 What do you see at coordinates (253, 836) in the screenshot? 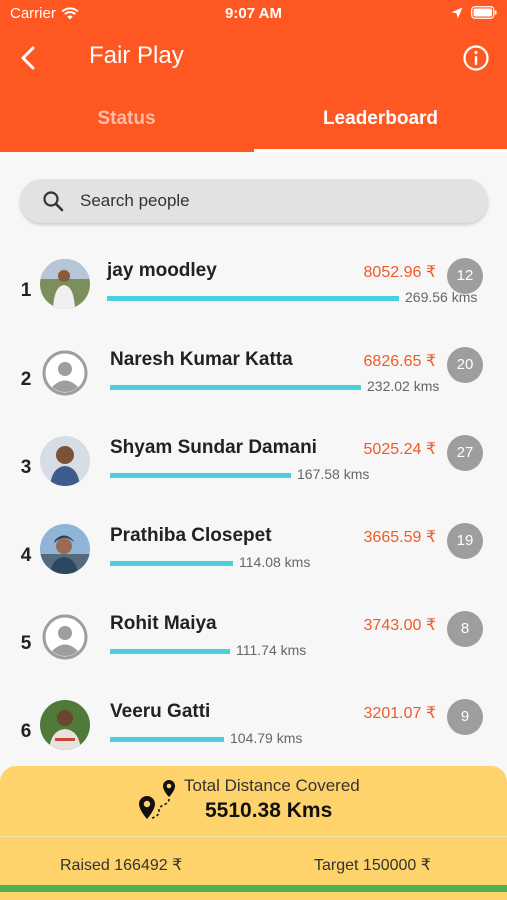
I see `footer-divider` at bounding box center [253, 836].